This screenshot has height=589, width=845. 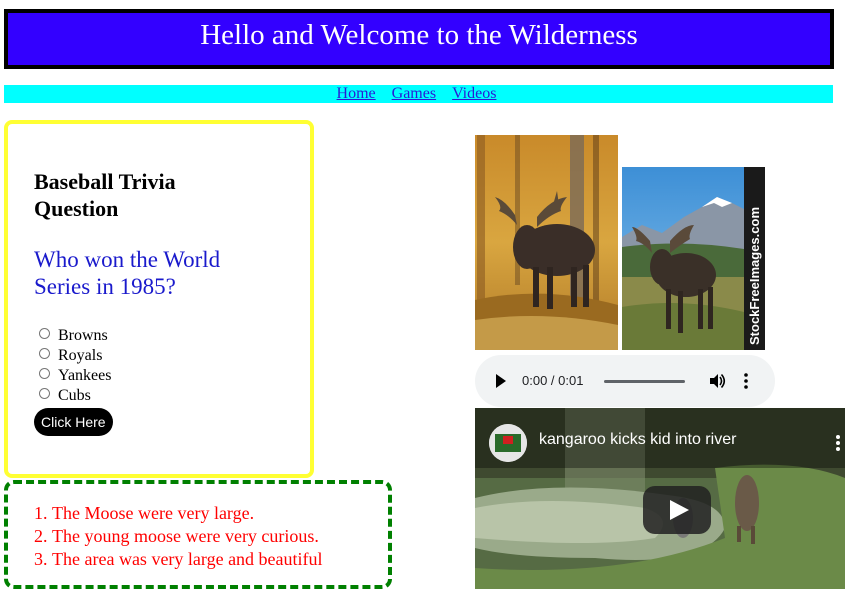 I want to click on nav-bar: Home Games Videos, so click(x=418, y=94).